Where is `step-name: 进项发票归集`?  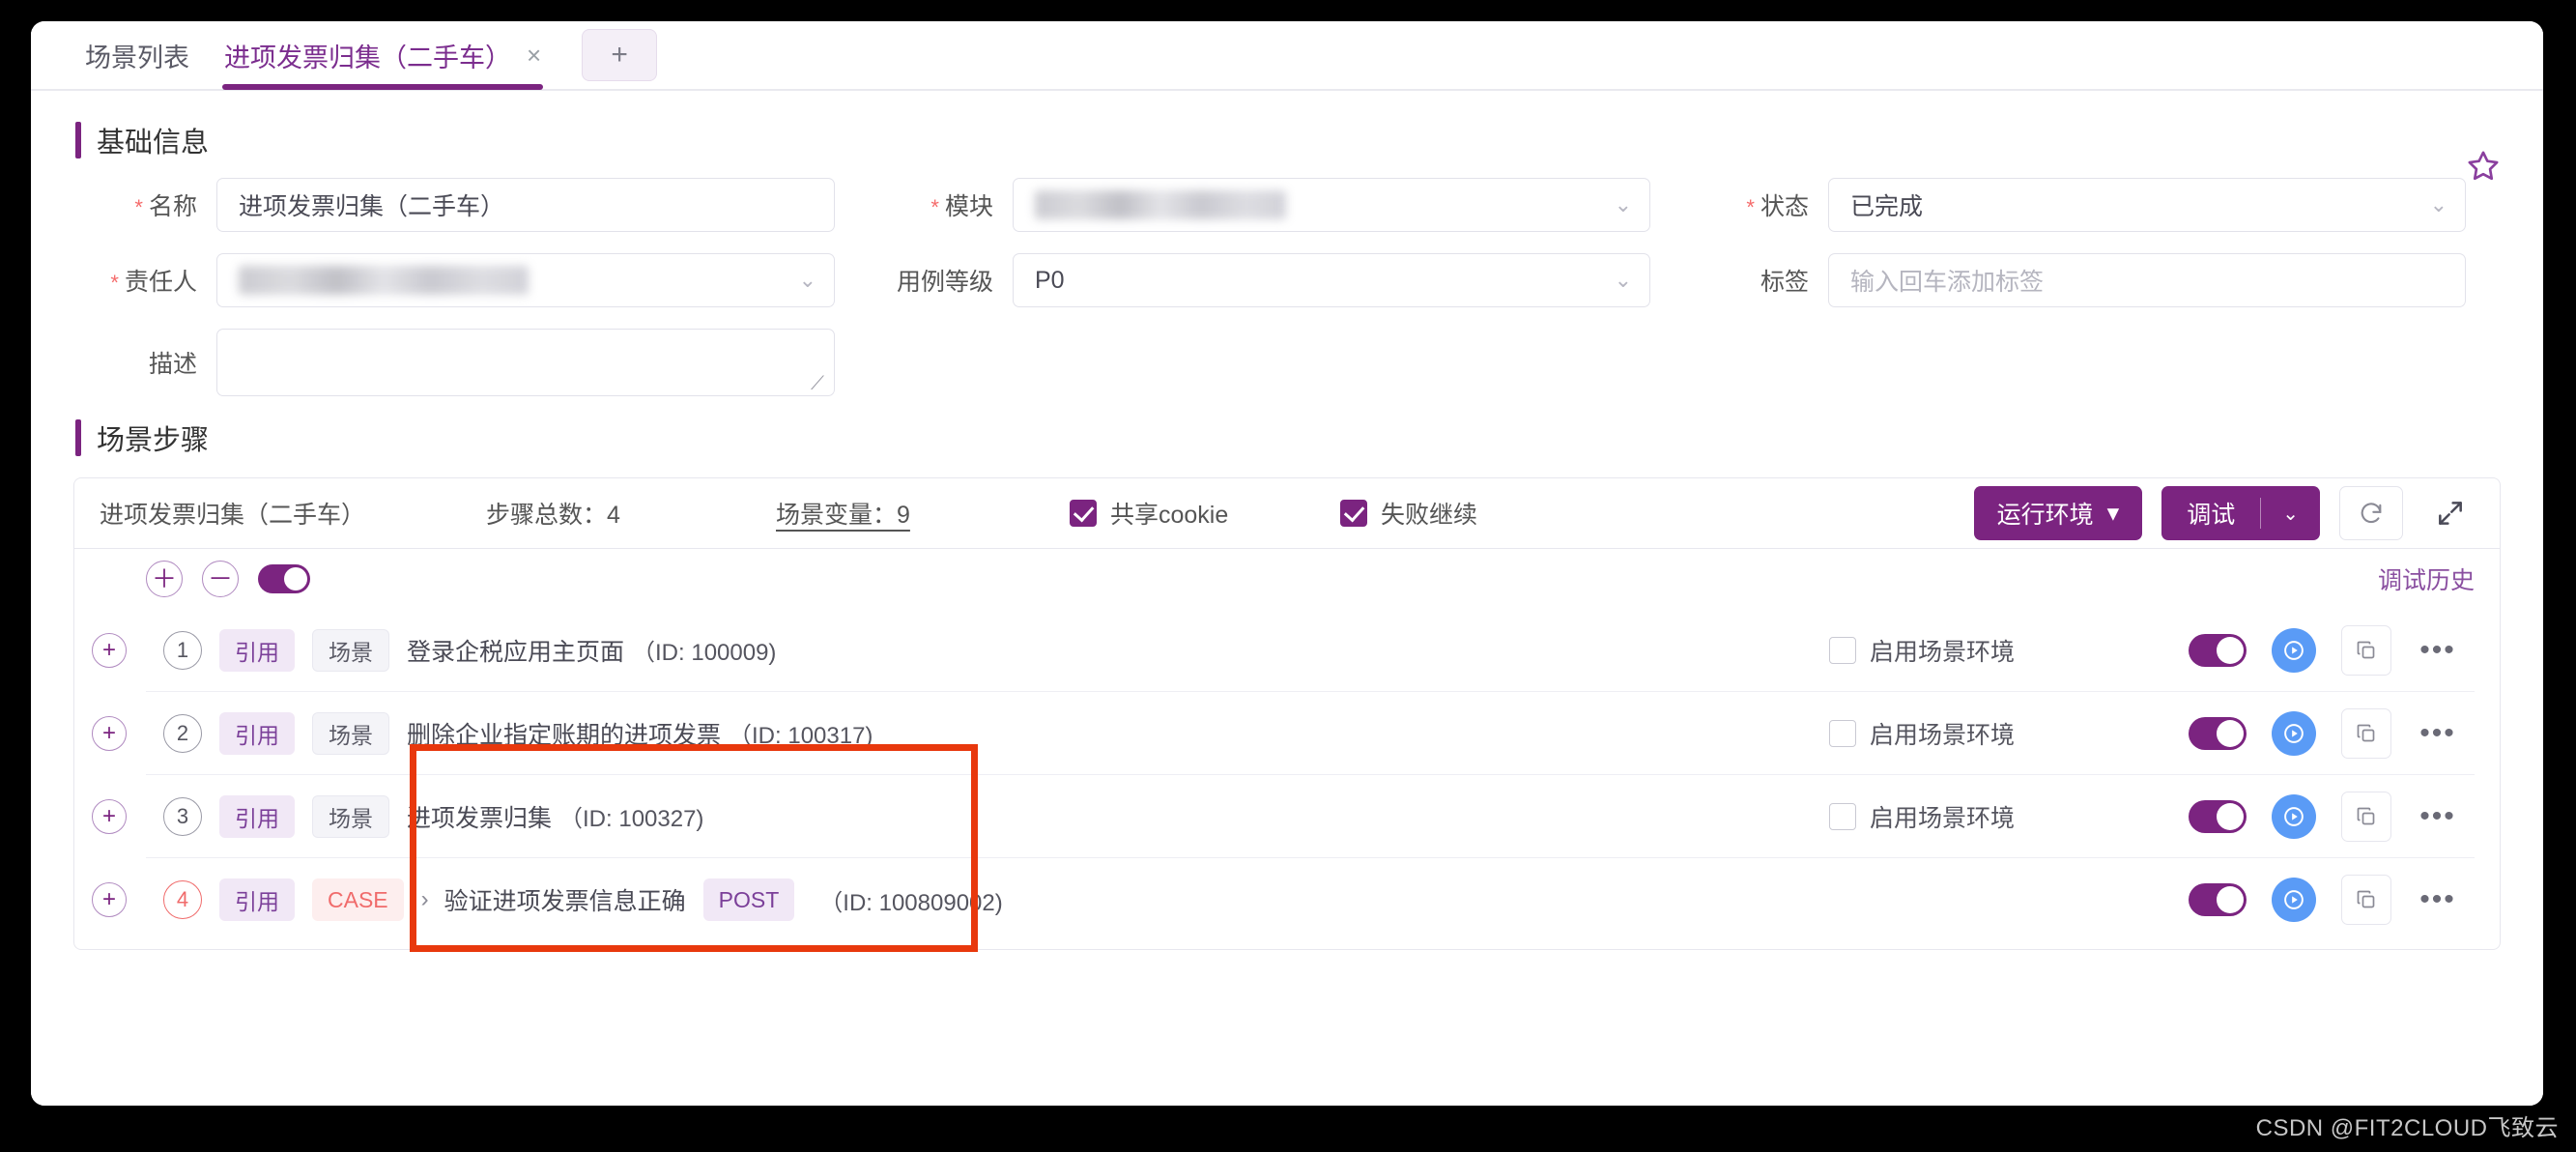 step-name: 进项发票归集 is located at coordinates (480, 818).